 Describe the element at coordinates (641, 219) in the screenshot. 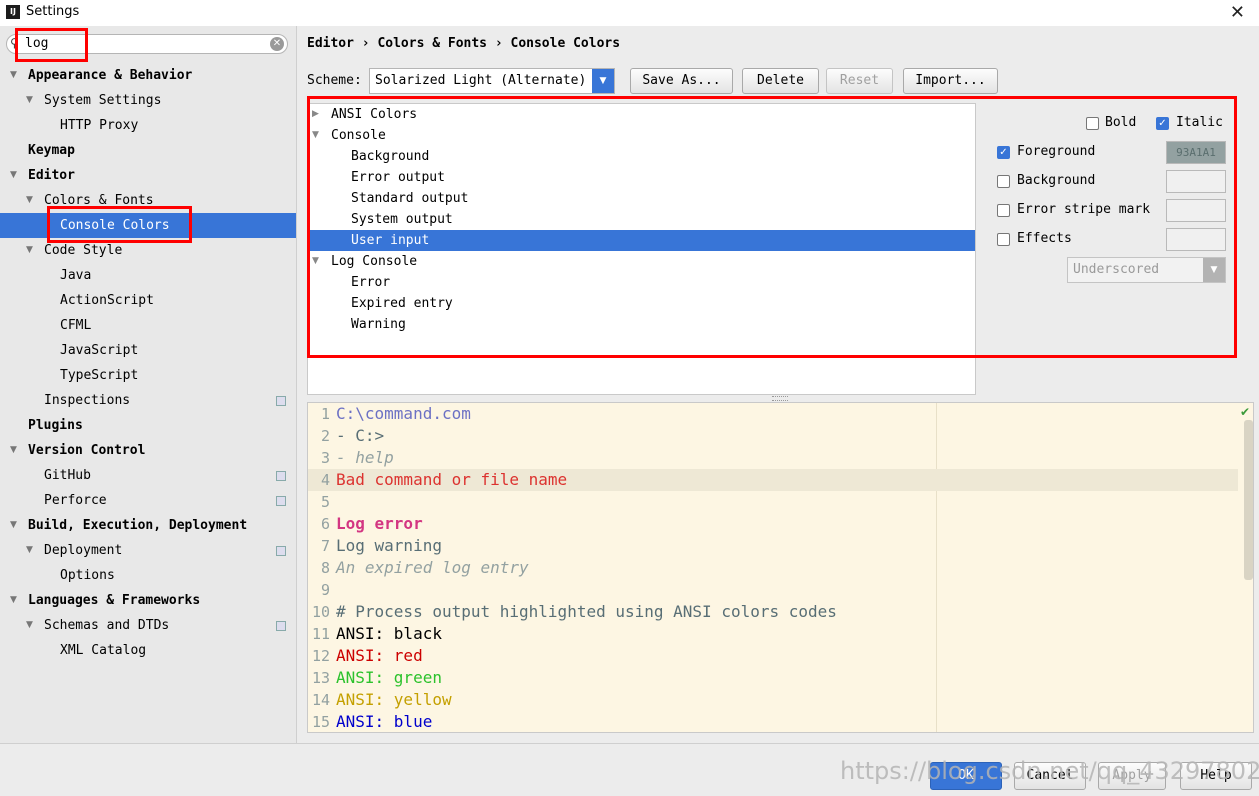

I see `color-element-item: System output` at that location.